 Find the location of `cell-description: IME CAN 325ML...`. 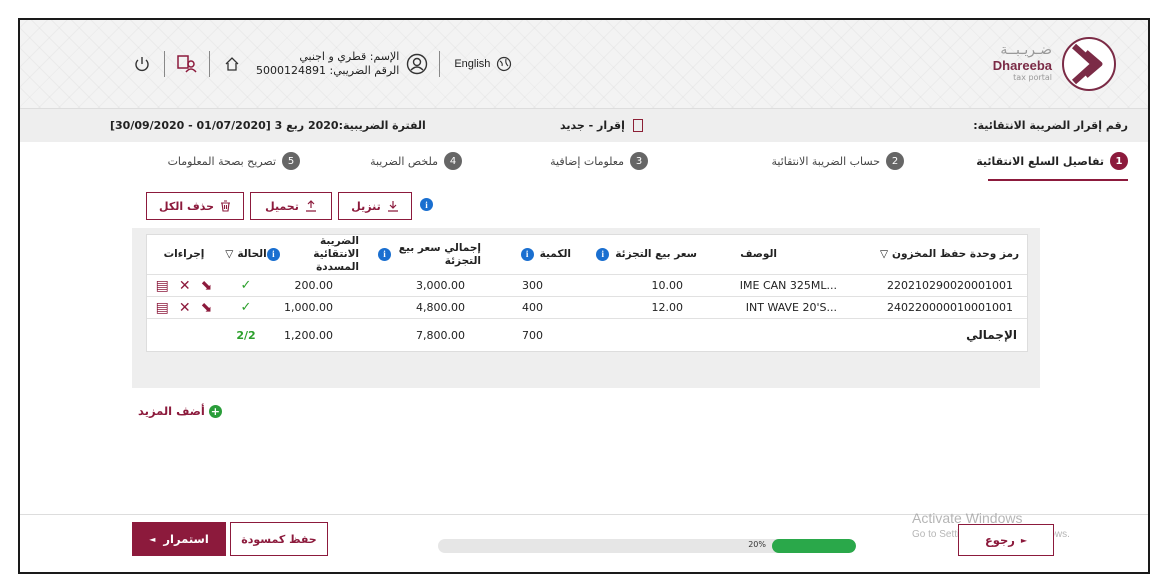

cell-description: IME CAN 325ML... is located at coordinates (788, 285).